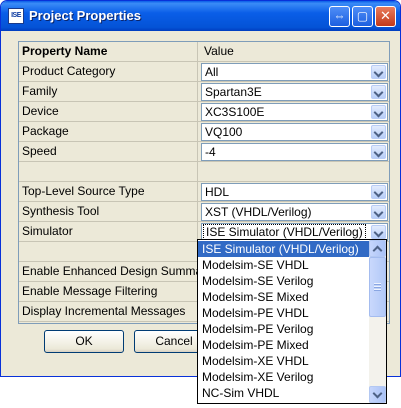  I want to click on property-name: Synthesis Tool, so click(108, 212).